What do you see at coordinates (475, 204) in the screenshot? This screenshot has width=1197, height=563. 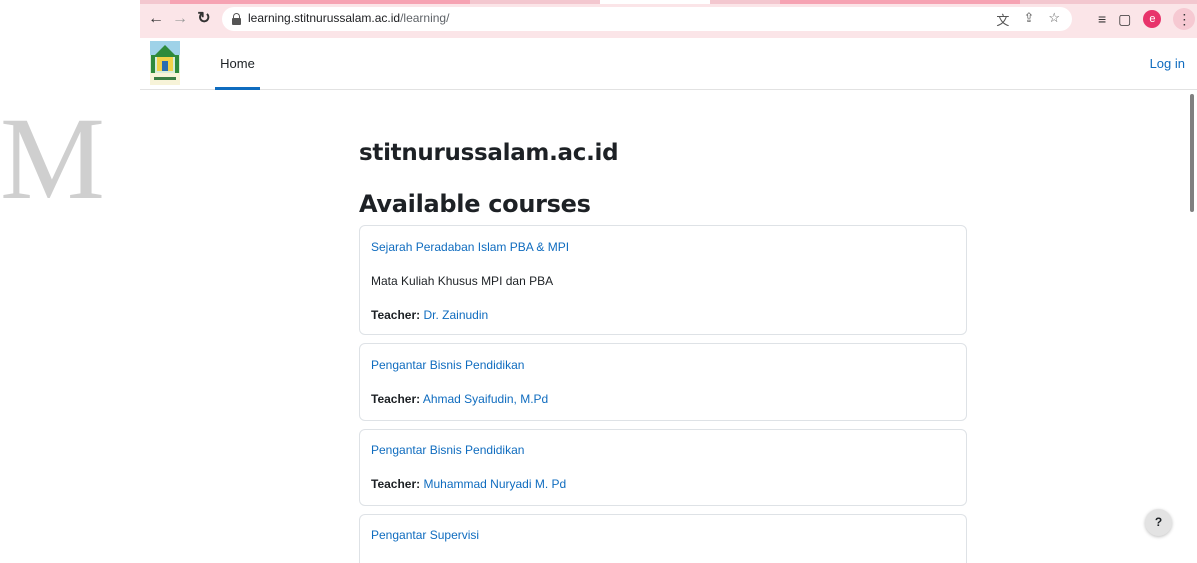 I see `available-courses-heading: Available courses` at bounding box center [475, 204].